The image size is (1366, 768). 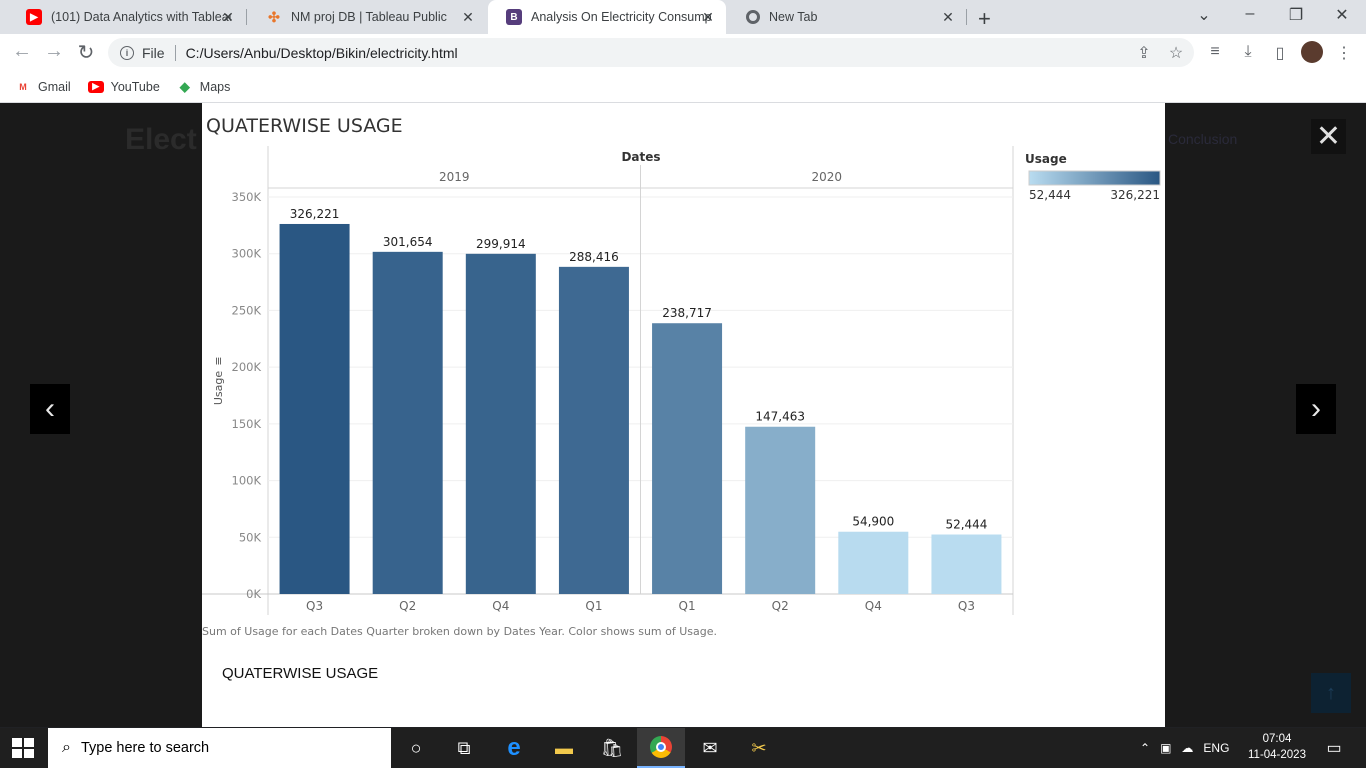 What do you see at coordinates (564, 748) in the screenshot?
I see `file-explorer-icon: ▬` at bounding box center [564, 748].